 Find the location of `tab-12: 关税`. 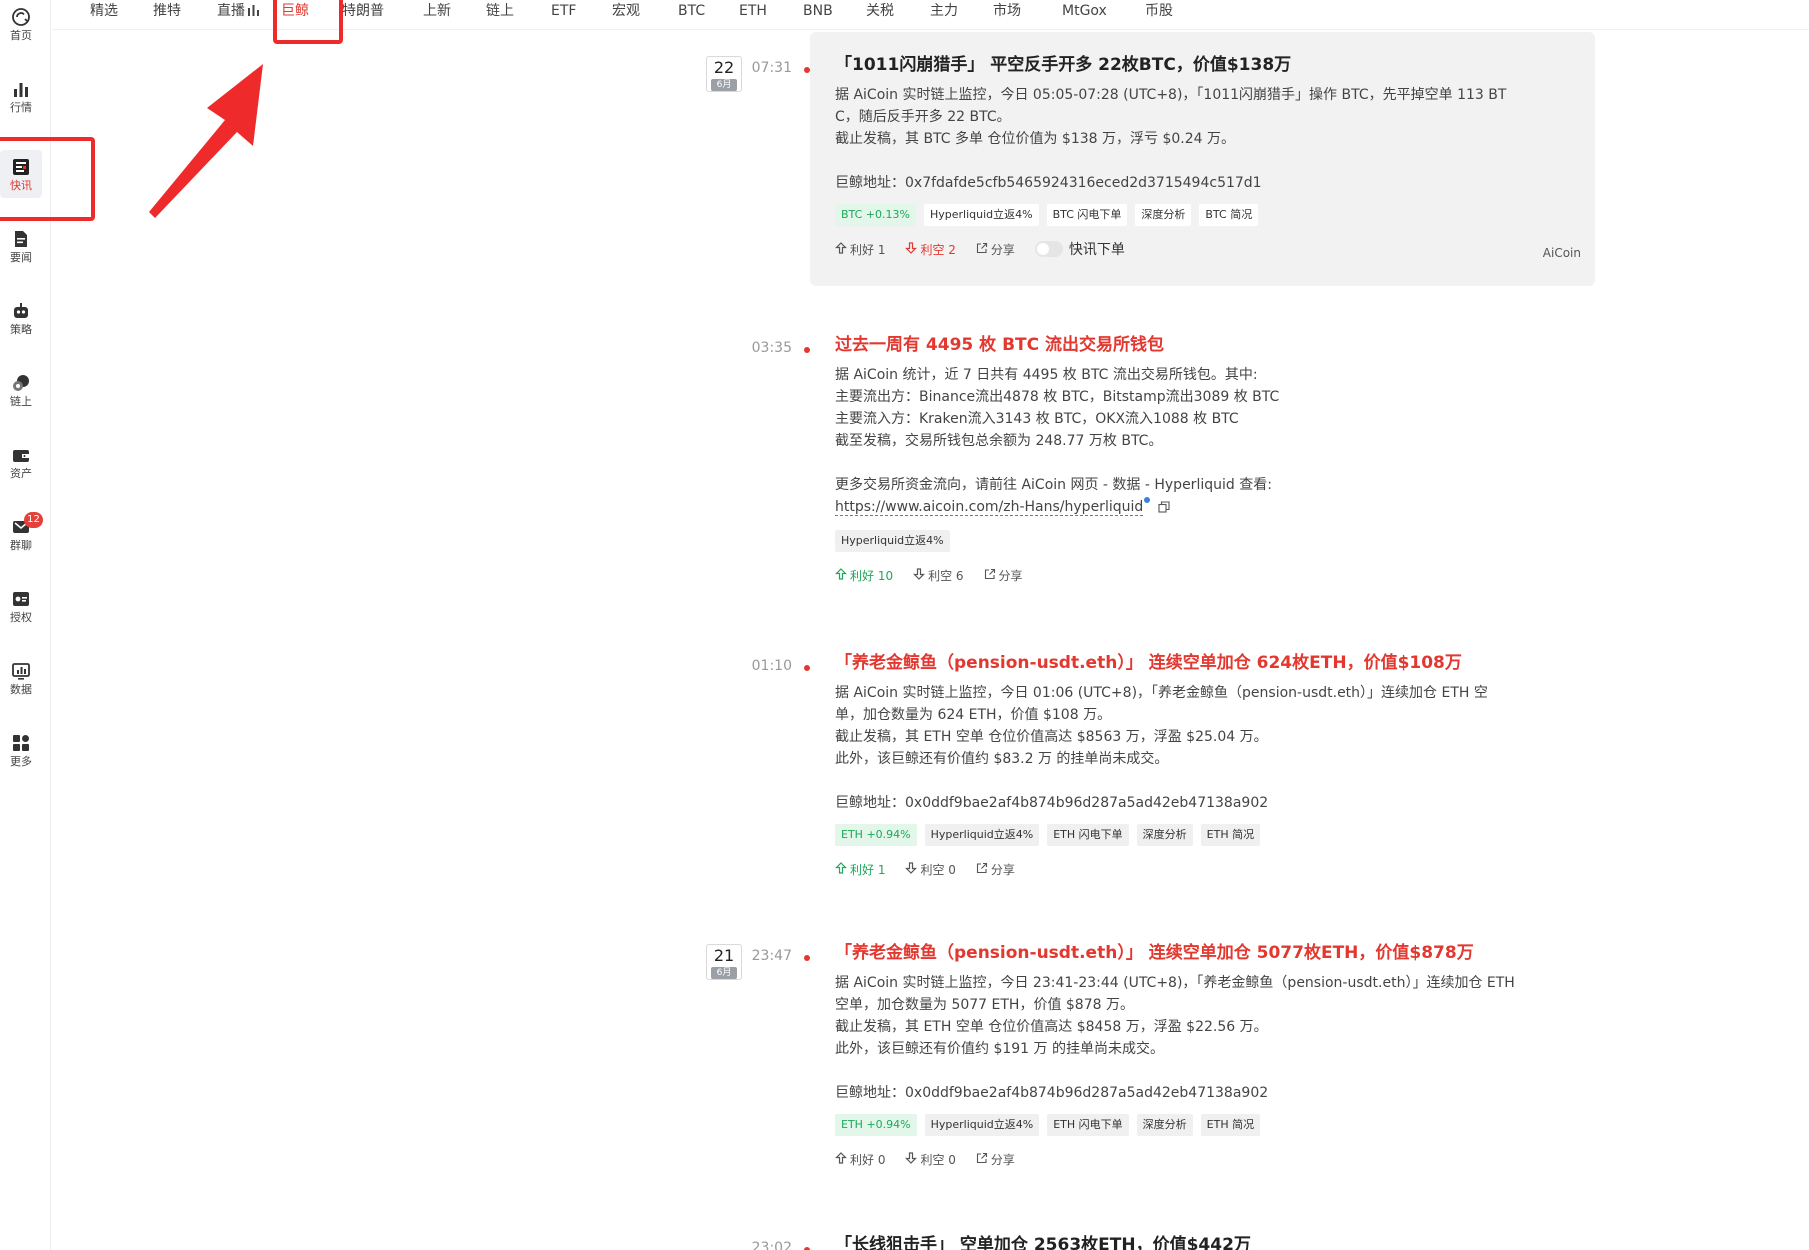

tab-12: 关税 is located at coordinates (880, 11).